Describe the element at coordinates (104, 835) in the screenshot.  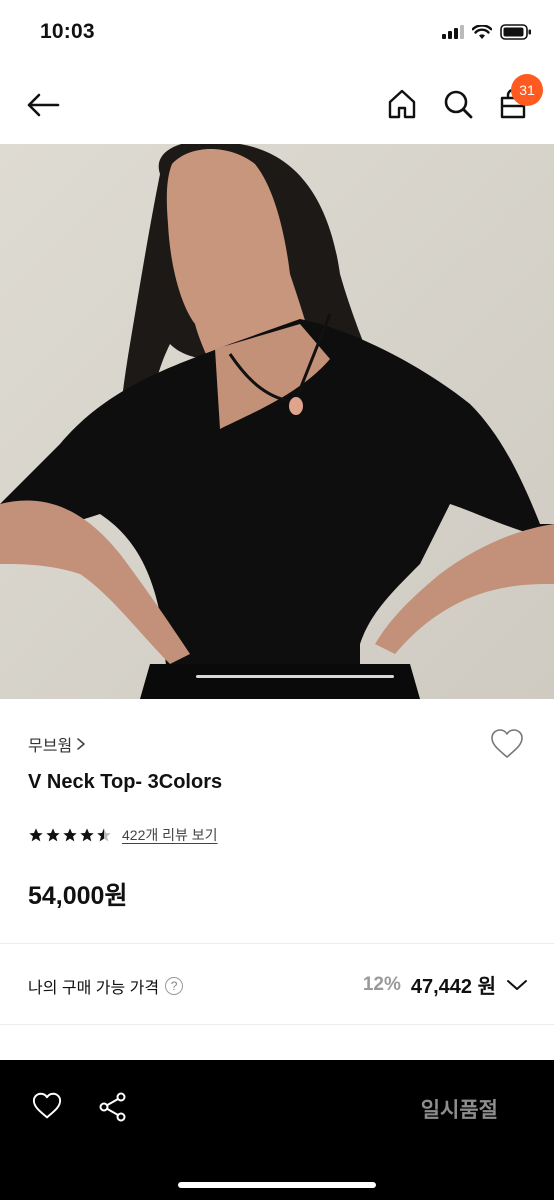
I see `half-star-icon` at that location.